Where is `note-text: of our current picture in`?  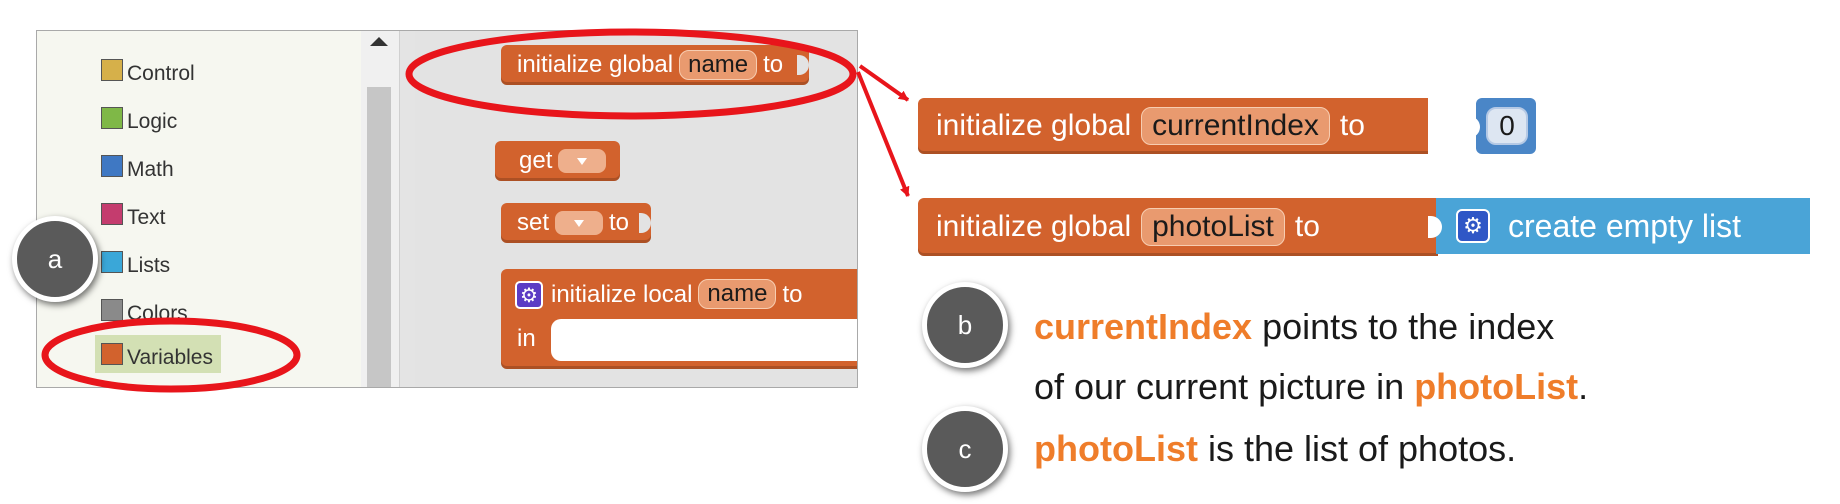 note-text: of our current picture in is located at coordinates (1224, 386).